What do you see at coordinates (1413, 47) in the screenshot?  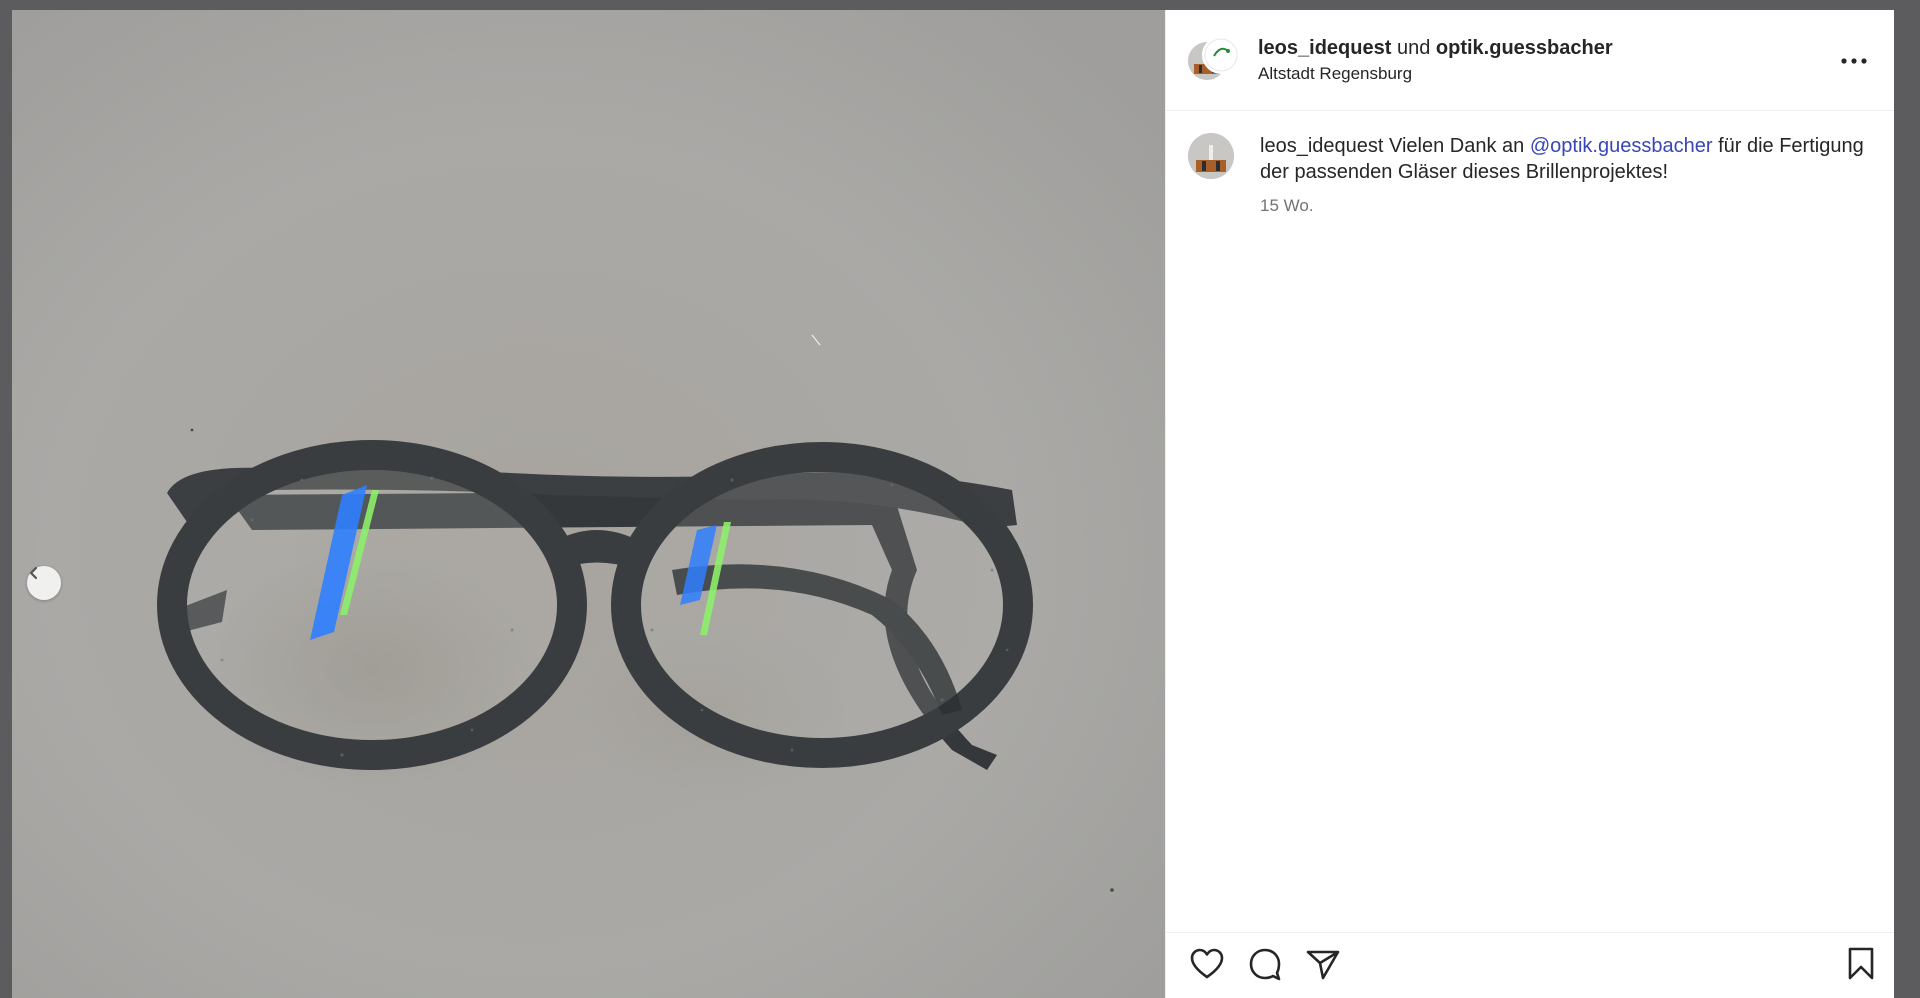 I see `joiner-text: und` at bounding box center [1413, 47].